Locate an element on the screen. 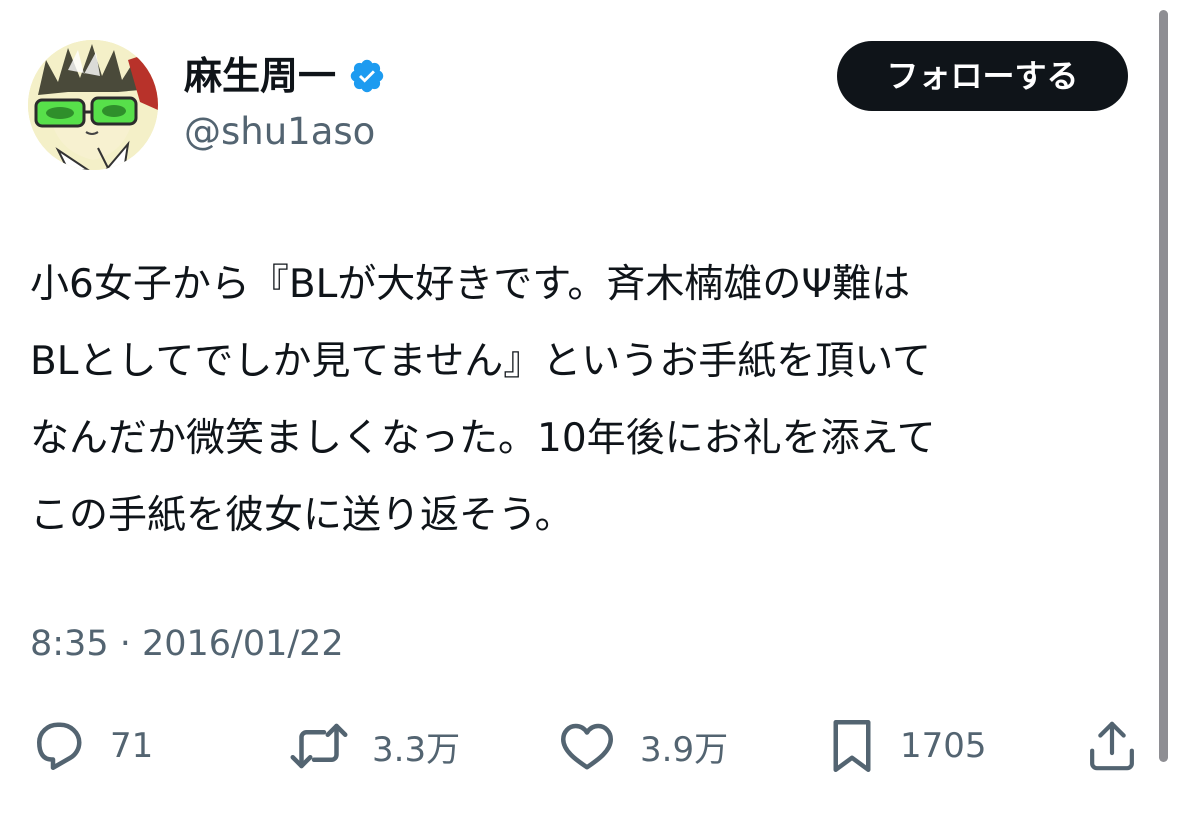 This screenshot has width=1179, height=832. tweet-text-line: 小6女子から『BLが大好きです。斉木楠雄のΨ難は is located at coordinates (470, 284).